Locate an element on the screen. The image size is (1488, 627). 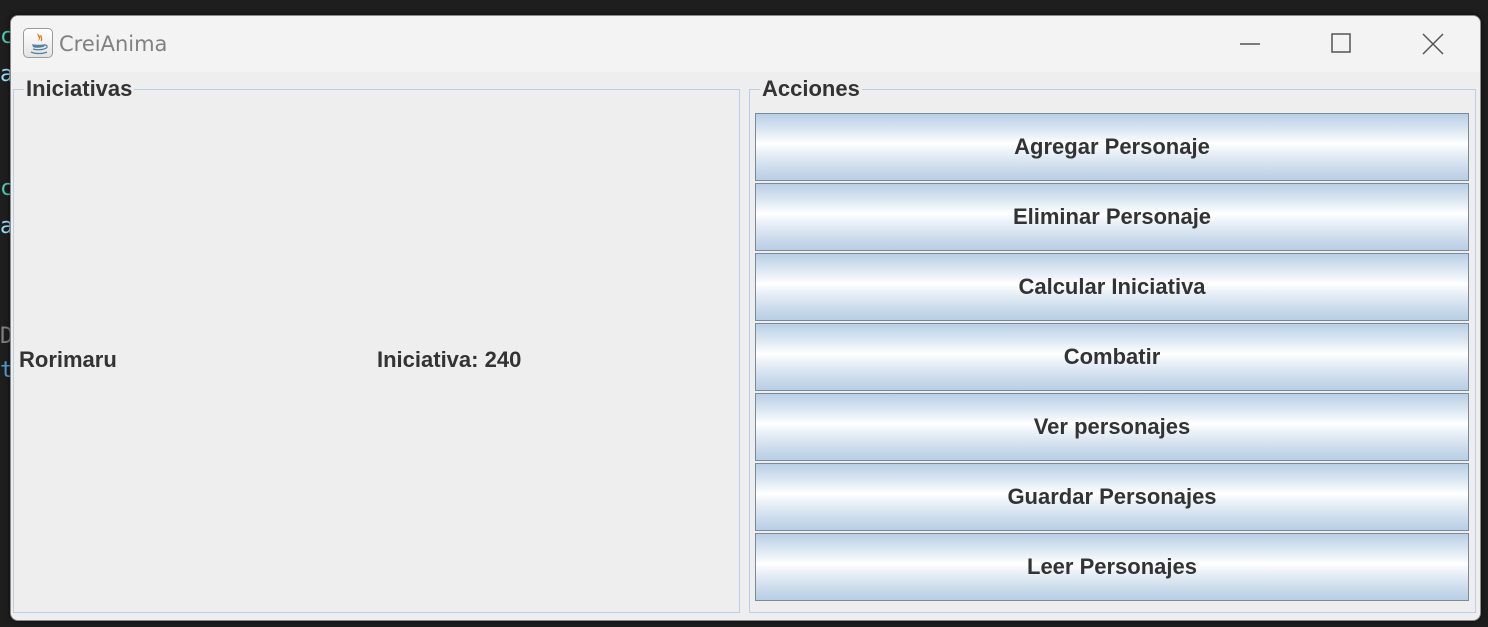
close-button is located at coordinates (1433, 44).